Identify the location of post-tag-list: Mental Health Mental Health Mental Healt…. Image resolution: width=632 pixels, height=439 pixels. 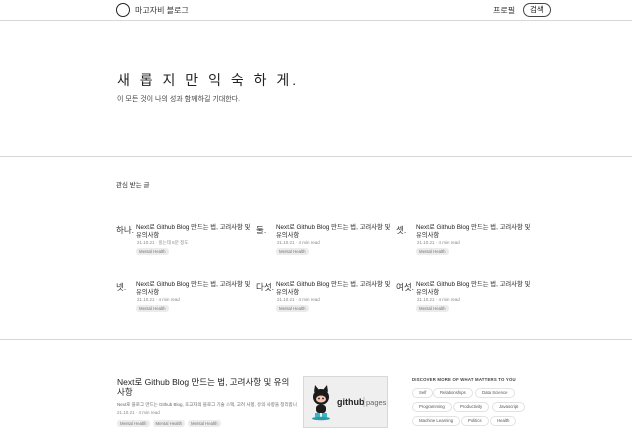
(169, 423).